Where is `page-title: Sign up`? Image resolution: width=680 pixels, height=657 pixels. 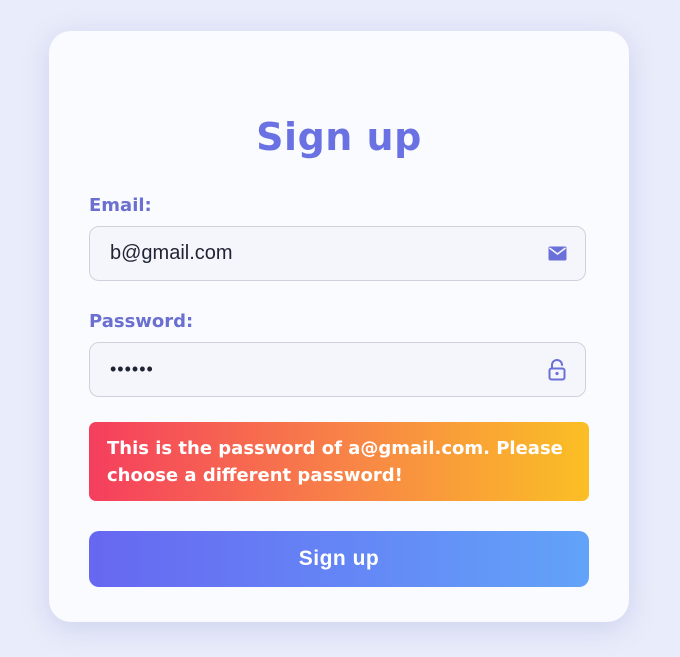
page-title: Sign up is located at coordinates (339, 137).